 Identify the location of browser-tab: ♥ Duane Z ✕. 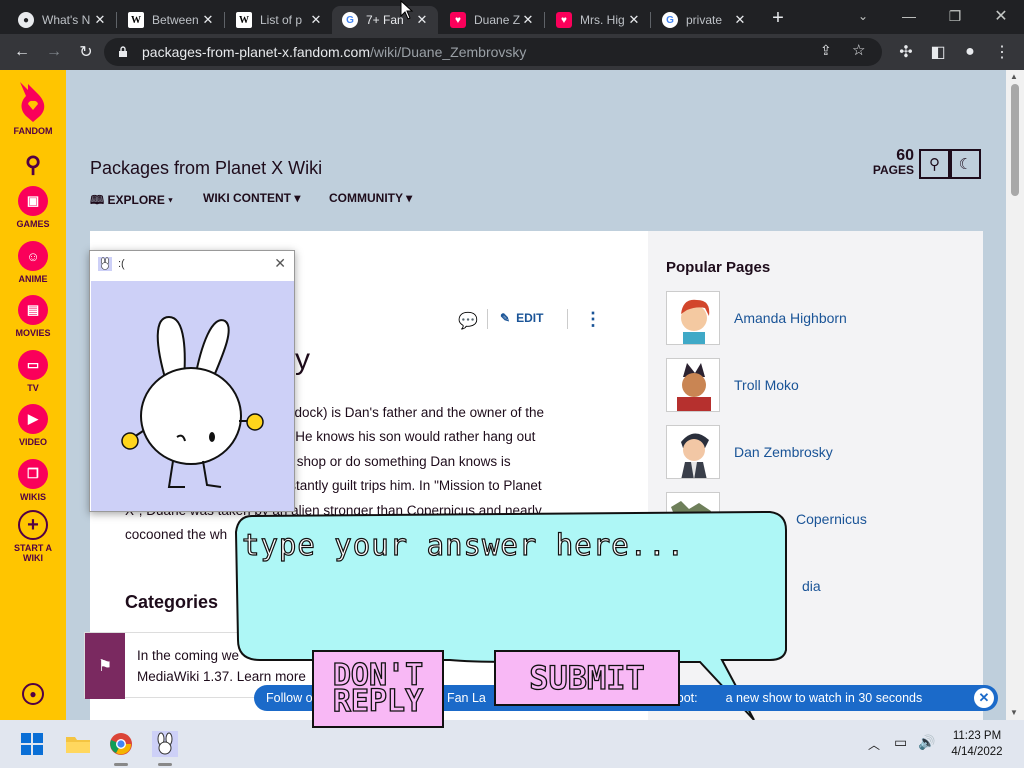
(492, 20).